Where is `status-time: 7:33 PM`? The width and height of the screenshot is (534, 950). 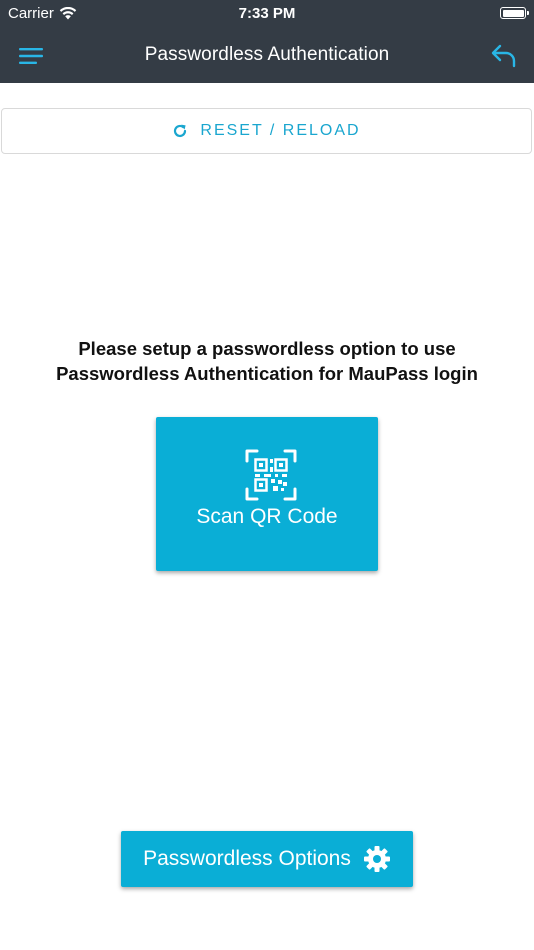 status-time: 7:33 PM is located at coordinates (267, 13).